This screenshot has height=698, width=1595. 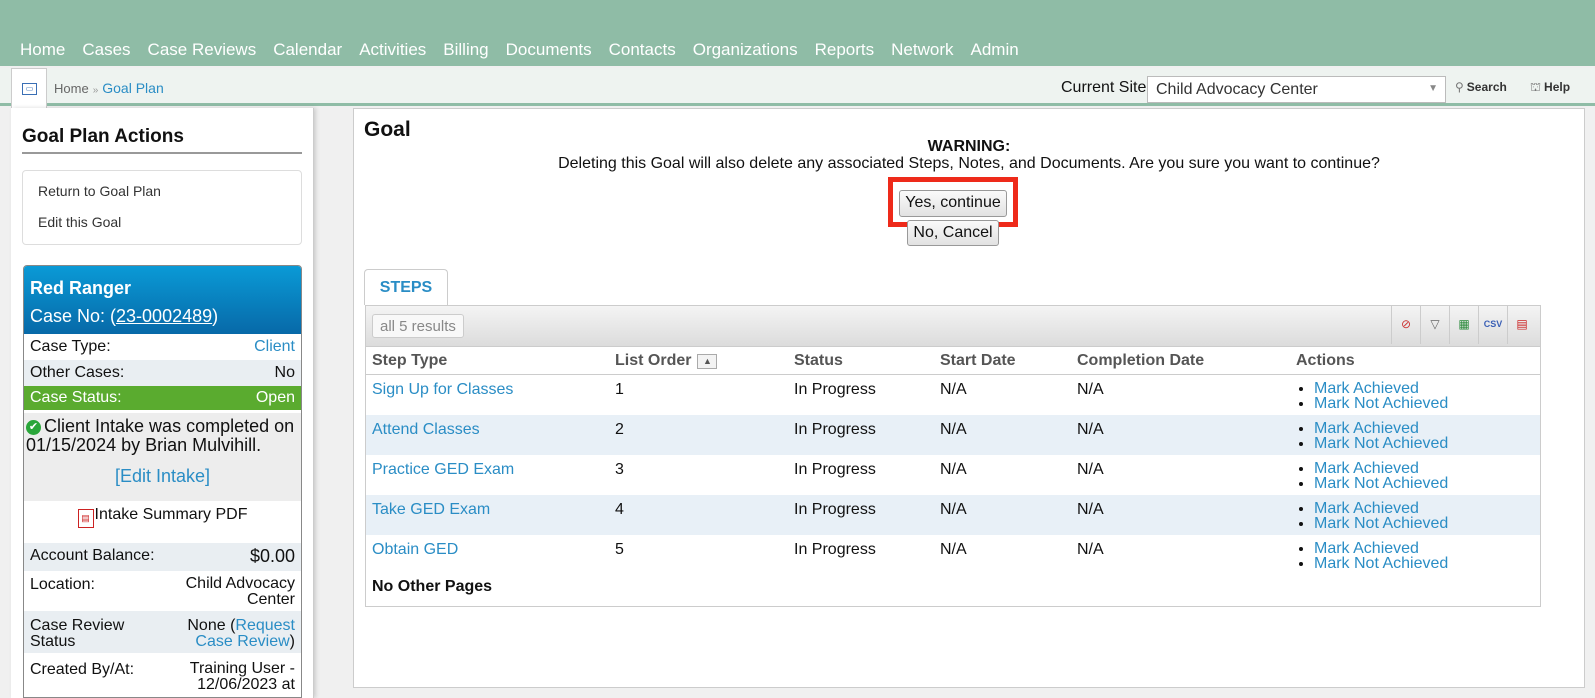 What do you see at coordinates (1415, 360) in the screenshot?
I see `col-actions: Actions` at bounding box center [1415, 360].